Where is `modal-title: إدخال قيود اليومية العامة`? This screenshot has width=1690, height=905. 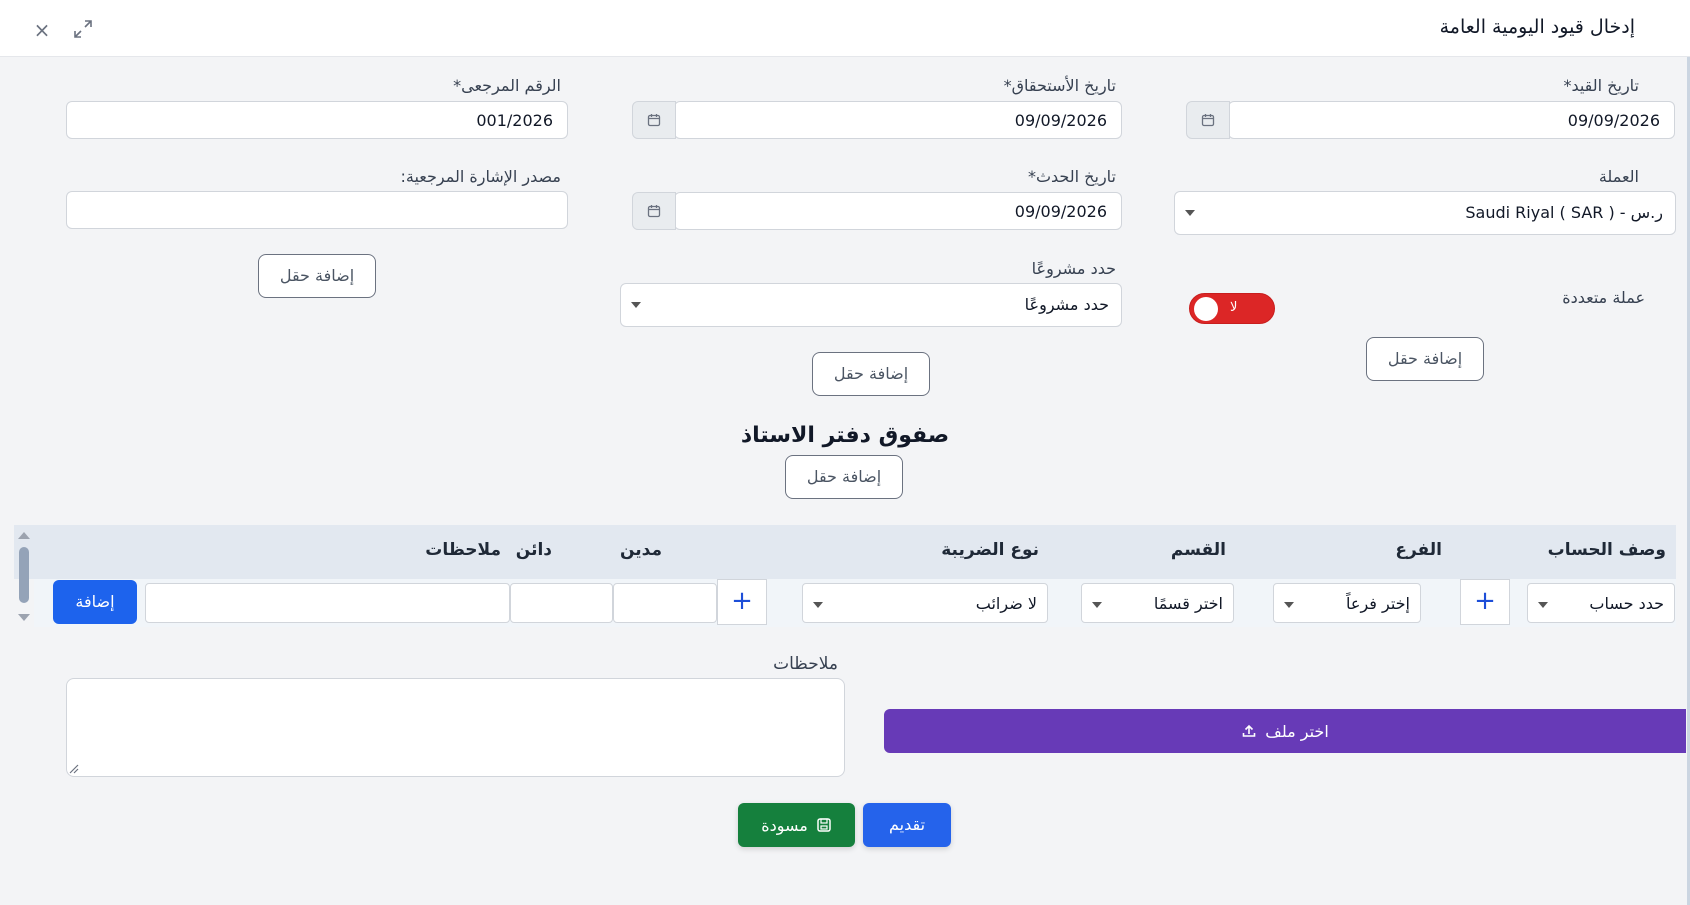
modal-title: إدخال قيود اليومية العامة is located at coordinates (1537, 27).